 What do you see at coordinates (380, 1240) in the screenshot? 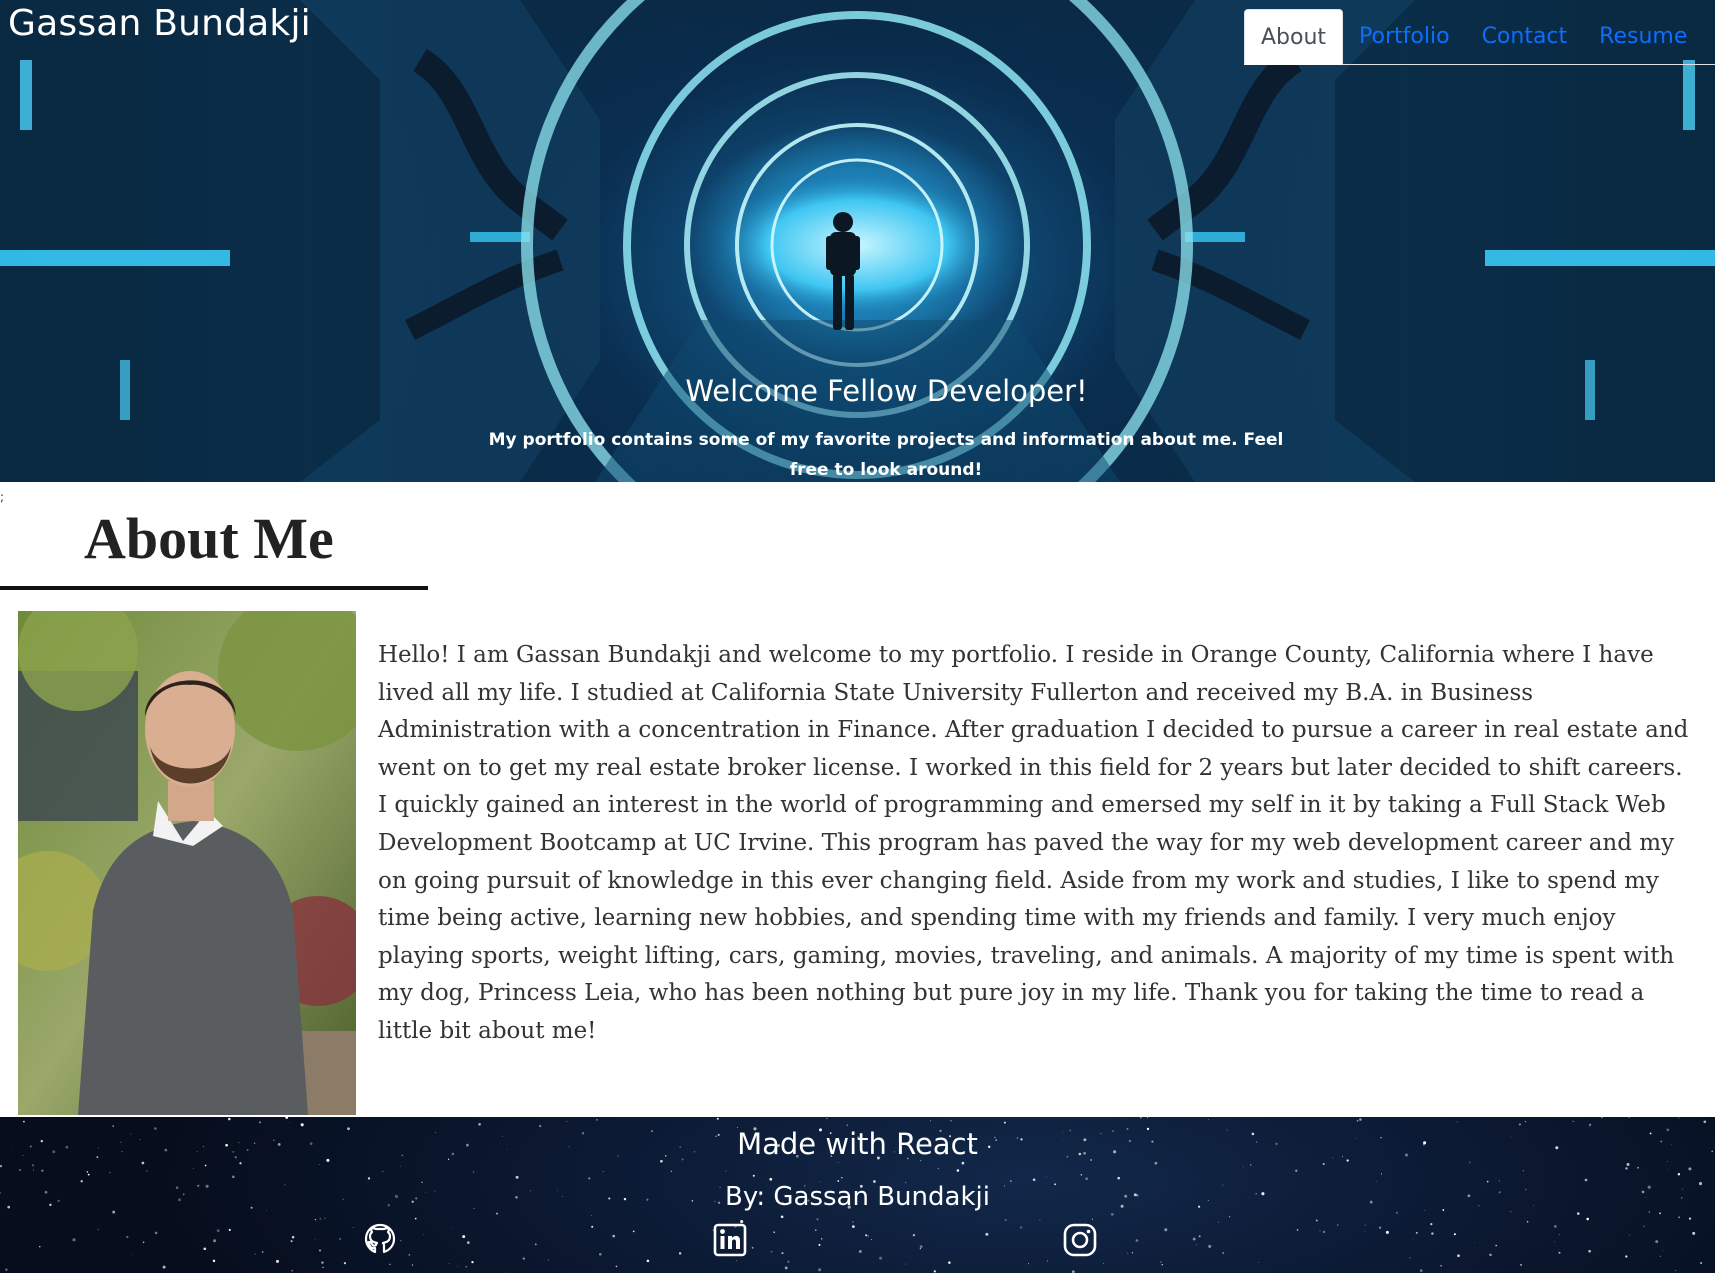
I see `github-icon` at bounding box center [380, 1240].